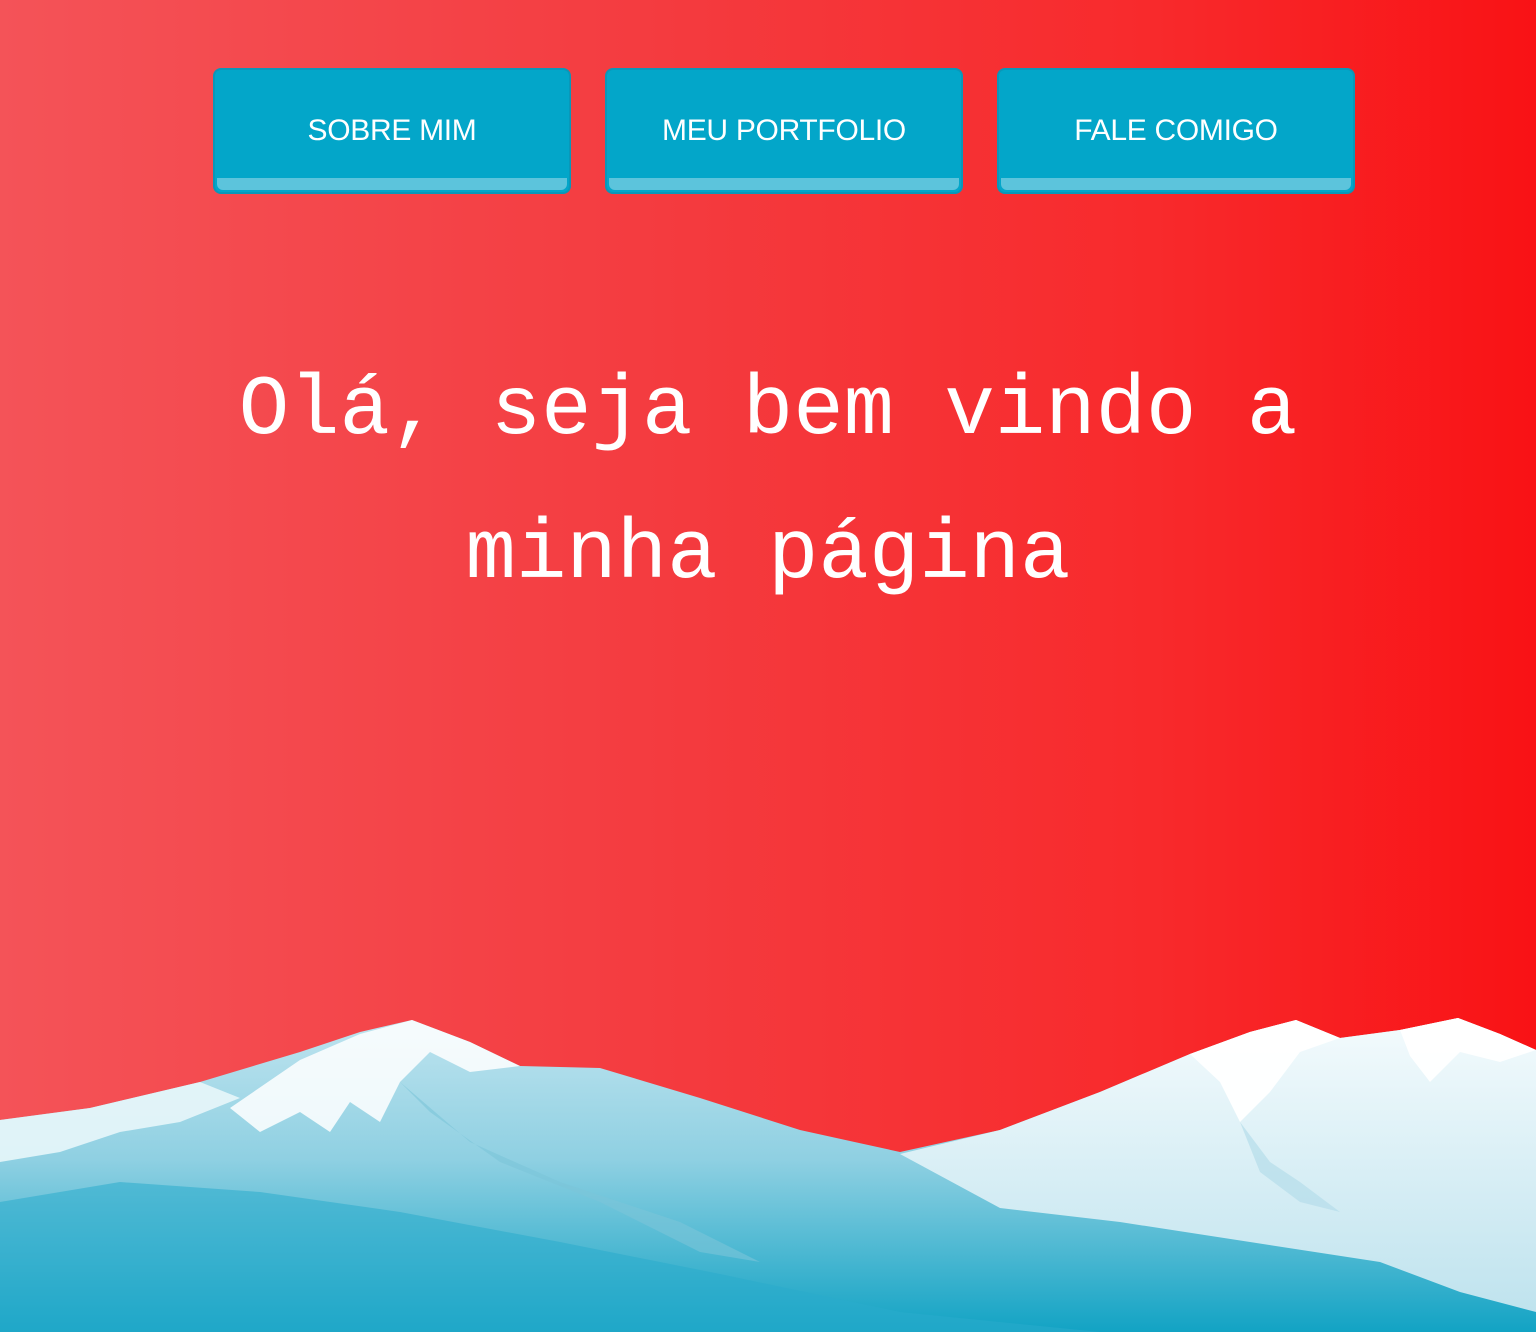 The height and width of the screenshot is (1332, 1536). Describe the element at coordinates (768, 411) in the screenshot. I see `welcome-heading-line-1: Olá, seja bem vindo a` at that location.